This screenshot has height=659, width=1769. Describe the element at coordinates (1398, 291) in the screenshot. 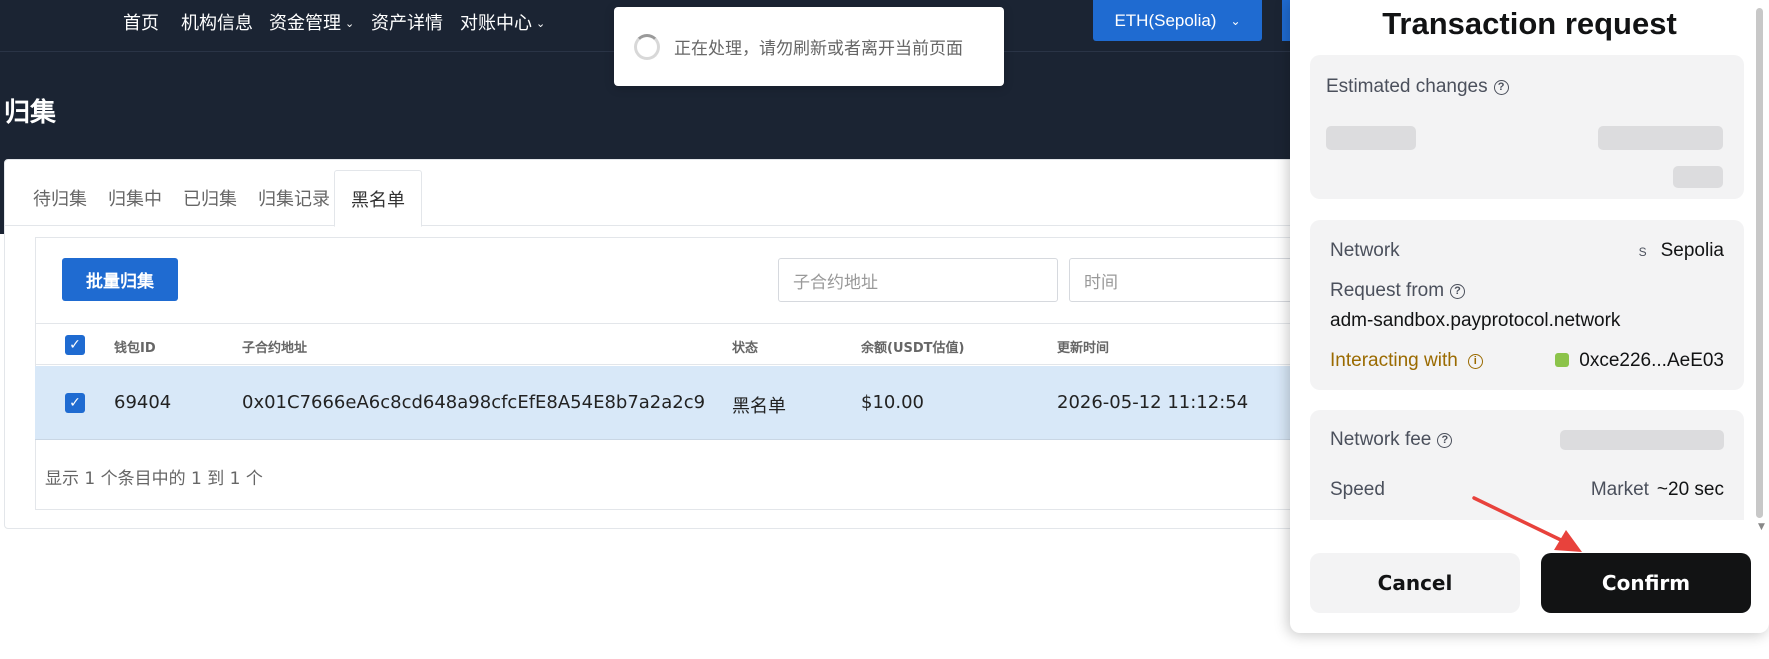

I see `request-from-label: Request from?` at that location.